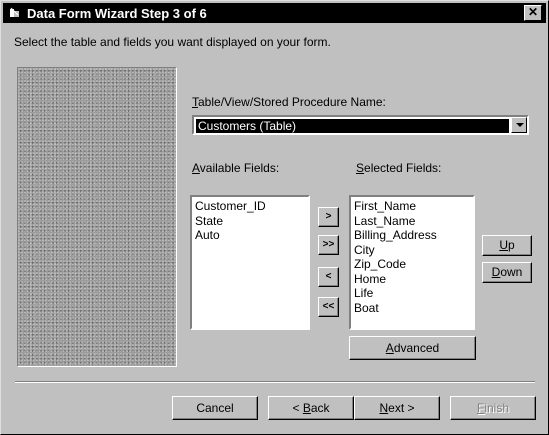 Image resolution: width=549 pixels, height=435 pixels. What do you see at coordinates (14, 12) in the screenshot?
I see `wizard-app-icon` at bounding box center [14, 12].